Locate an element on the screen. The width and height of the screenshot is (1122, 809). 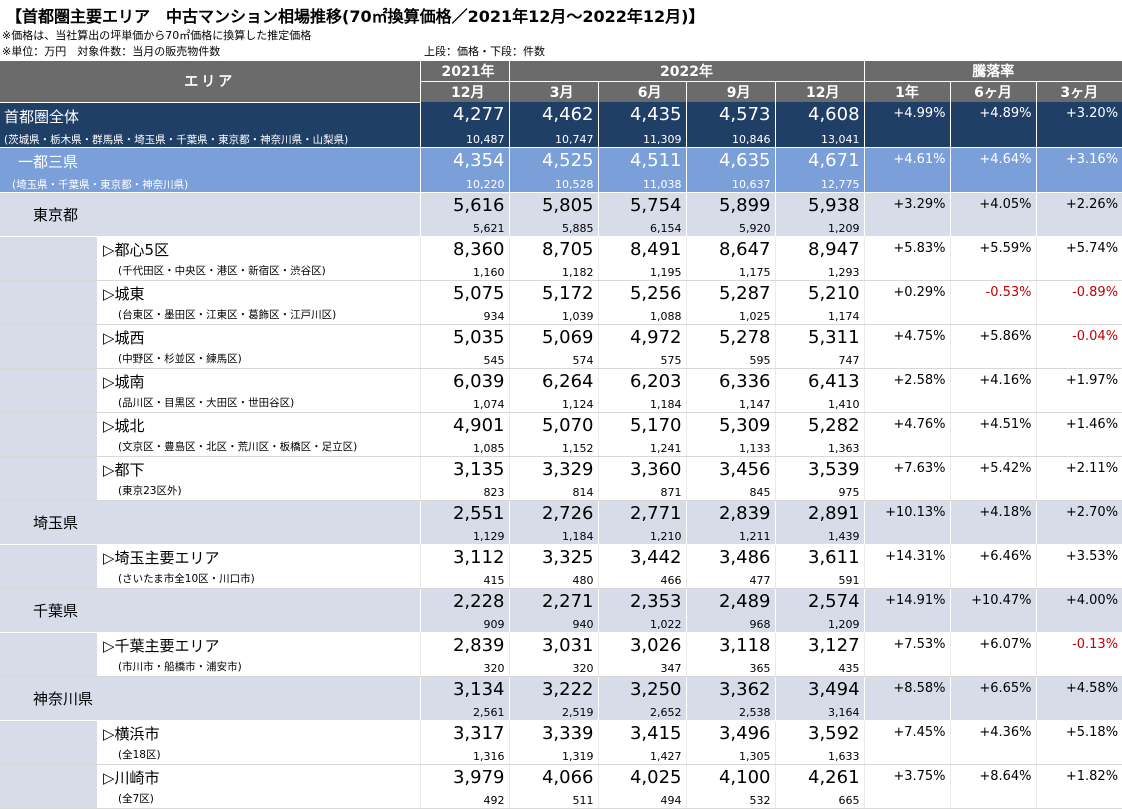
header-year-2022: 2022年 is located at coordinates (686, 71).